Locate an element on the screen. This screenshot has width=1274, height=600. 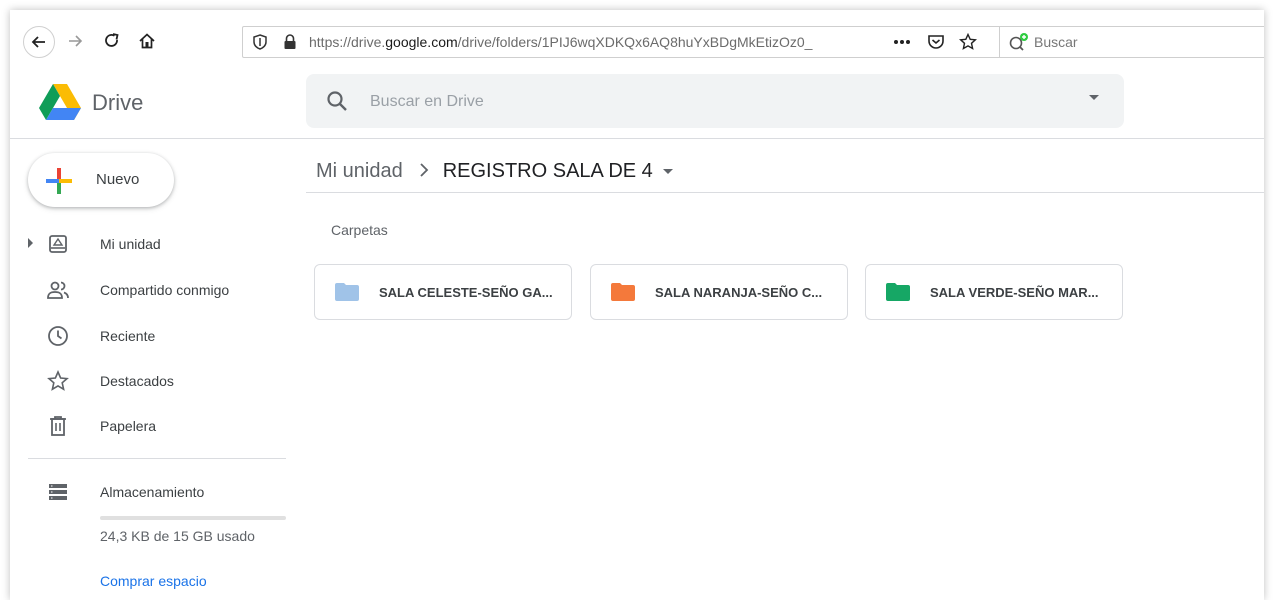
content-divider is located at coordinates (785, 192).